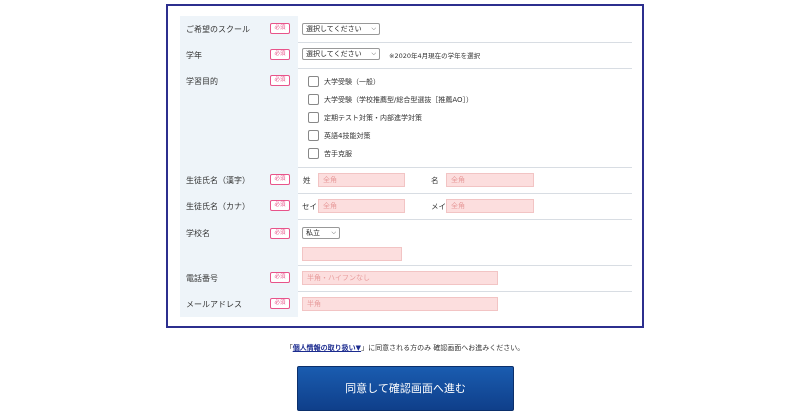  I want to click on row-phone: 電話番号 必須 半角・ハイフンなし, so click(406, 278).